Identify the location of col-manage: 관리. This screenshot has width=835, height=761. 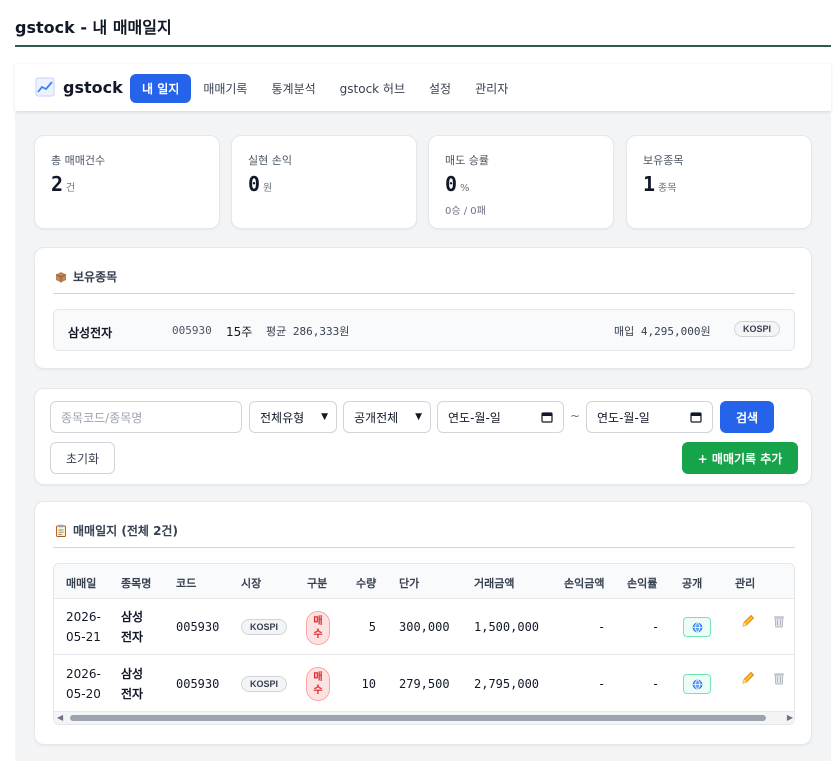
(745, 583).